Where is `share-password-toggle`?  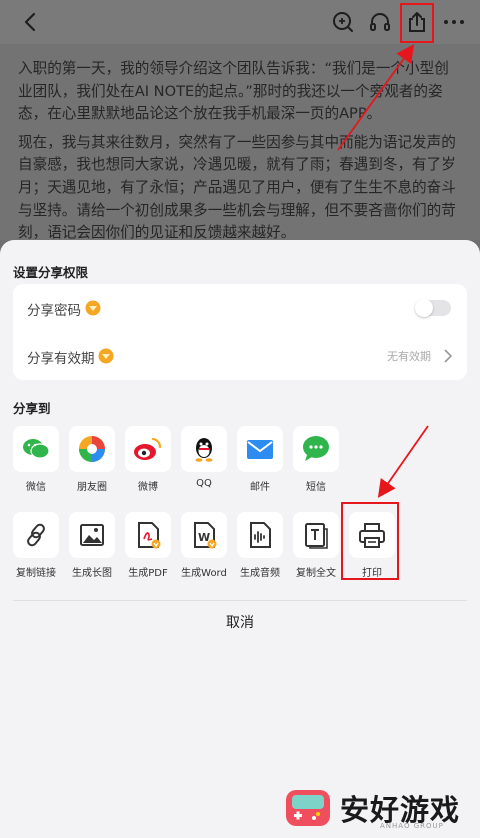
share-password-toggle is located at coordinates (433, 308).